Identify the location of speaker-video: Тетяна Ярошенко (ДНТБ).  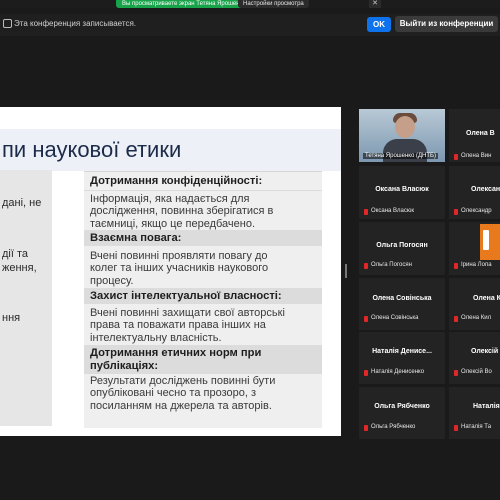
(402, 135).